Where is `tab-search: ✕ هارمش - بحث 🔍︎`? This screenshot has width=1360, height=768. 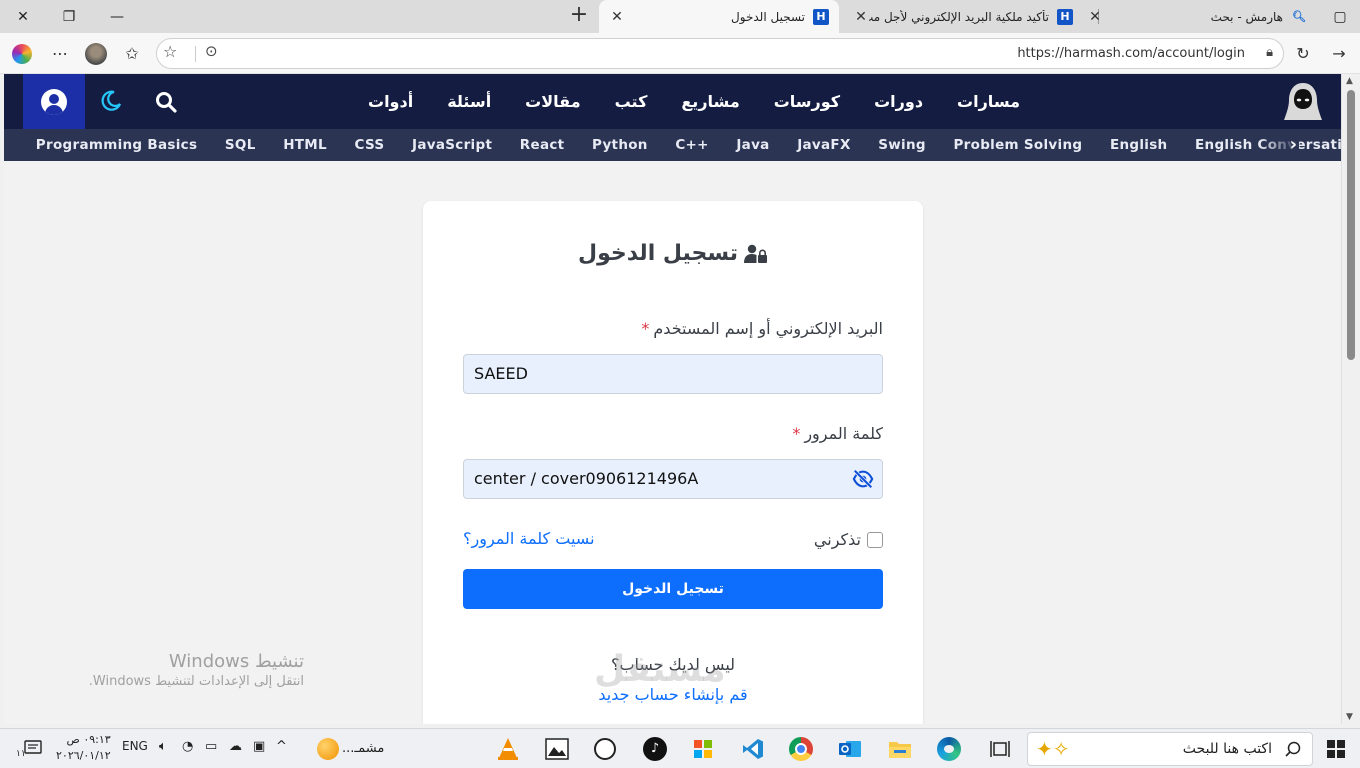
tab-search: ✕ هارمش - بحث 🔍︎ is located at coordinates (1197, 16).